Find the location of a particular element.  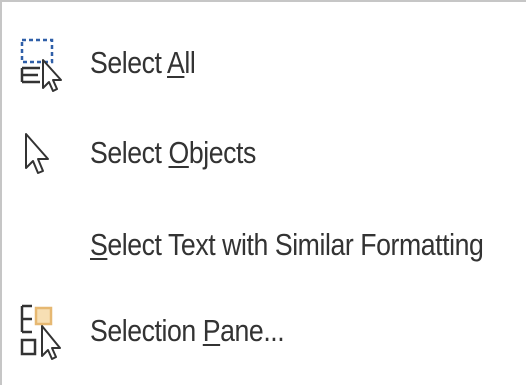

selection-pane-icon is located at coordinates (42, 331).